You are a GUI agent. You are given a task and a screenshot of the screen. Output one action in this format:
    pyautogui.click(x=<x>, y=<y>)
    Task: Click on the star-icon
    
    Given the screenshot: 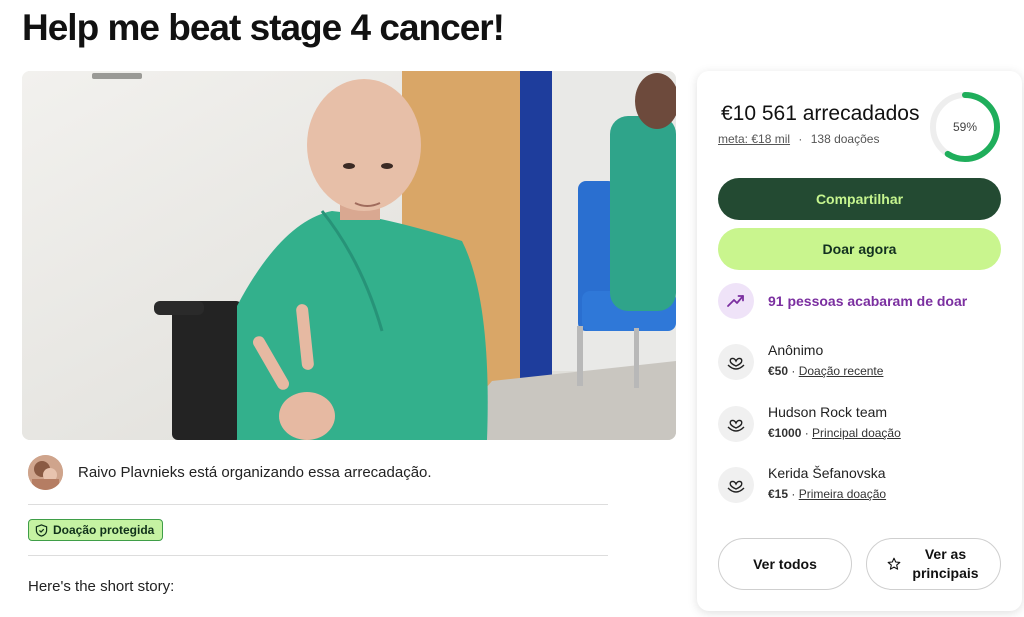 What is the action you would take?
    pyautogui.click(x=893, y=563)
    